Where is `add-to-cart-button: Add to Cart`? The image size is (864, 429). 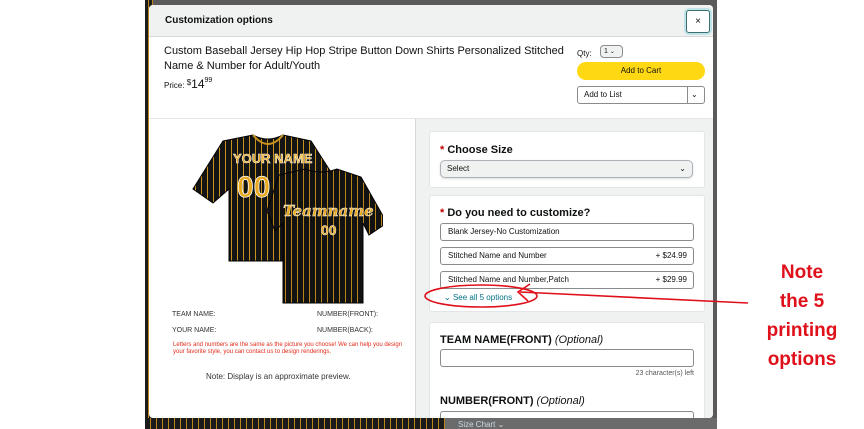
add-to-cart-button: Add to Cart is located at coordinates (641, 71).